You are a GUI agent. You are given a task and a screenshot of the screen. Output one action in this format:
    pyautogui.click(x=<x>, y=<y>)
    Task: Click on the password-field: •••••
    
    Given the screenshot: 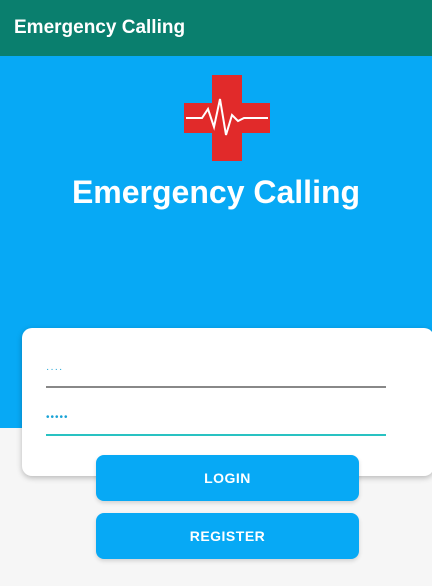 What is the action you would take?
    pyautogui.click(x=216, y=421)
    